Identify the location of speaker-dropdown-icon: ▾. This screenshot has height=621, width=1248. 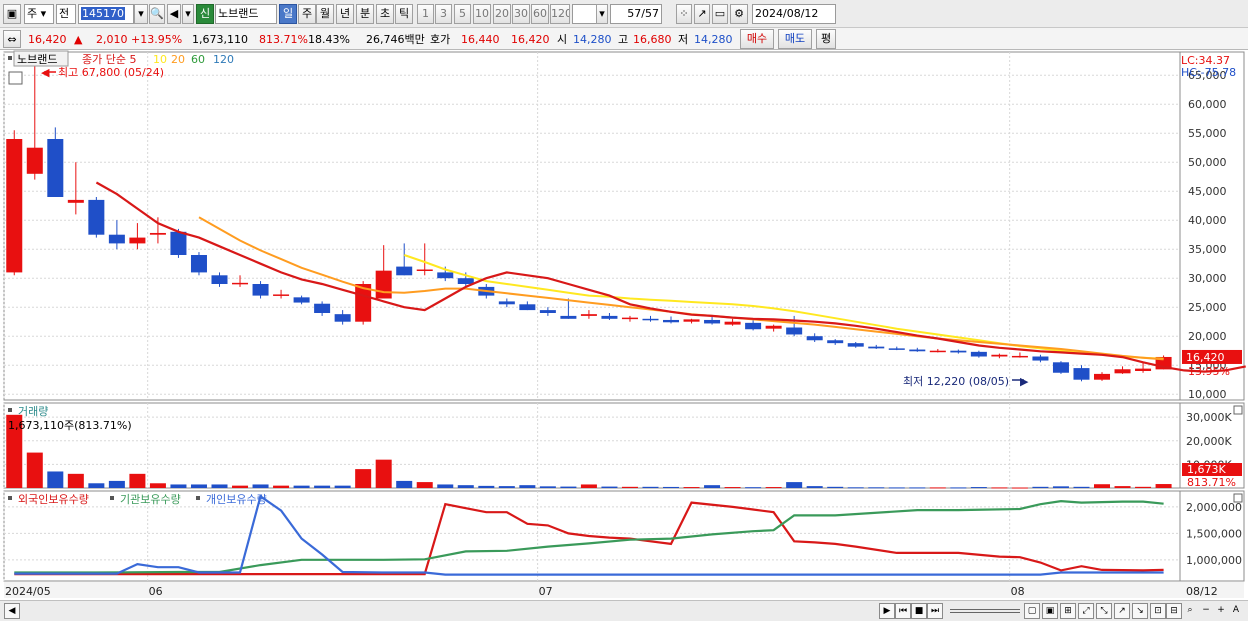
(188, 14).